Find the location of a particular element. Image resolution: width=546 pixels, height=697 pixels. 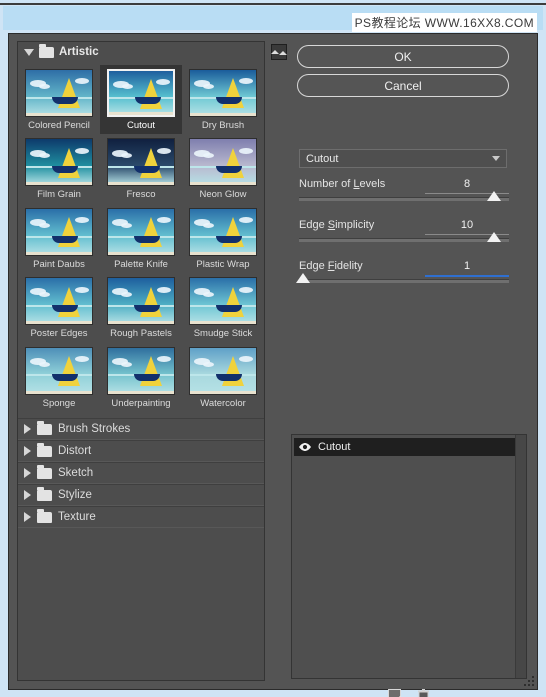

filter-thumb-label: Fresco is located at coordinates (141, 195).